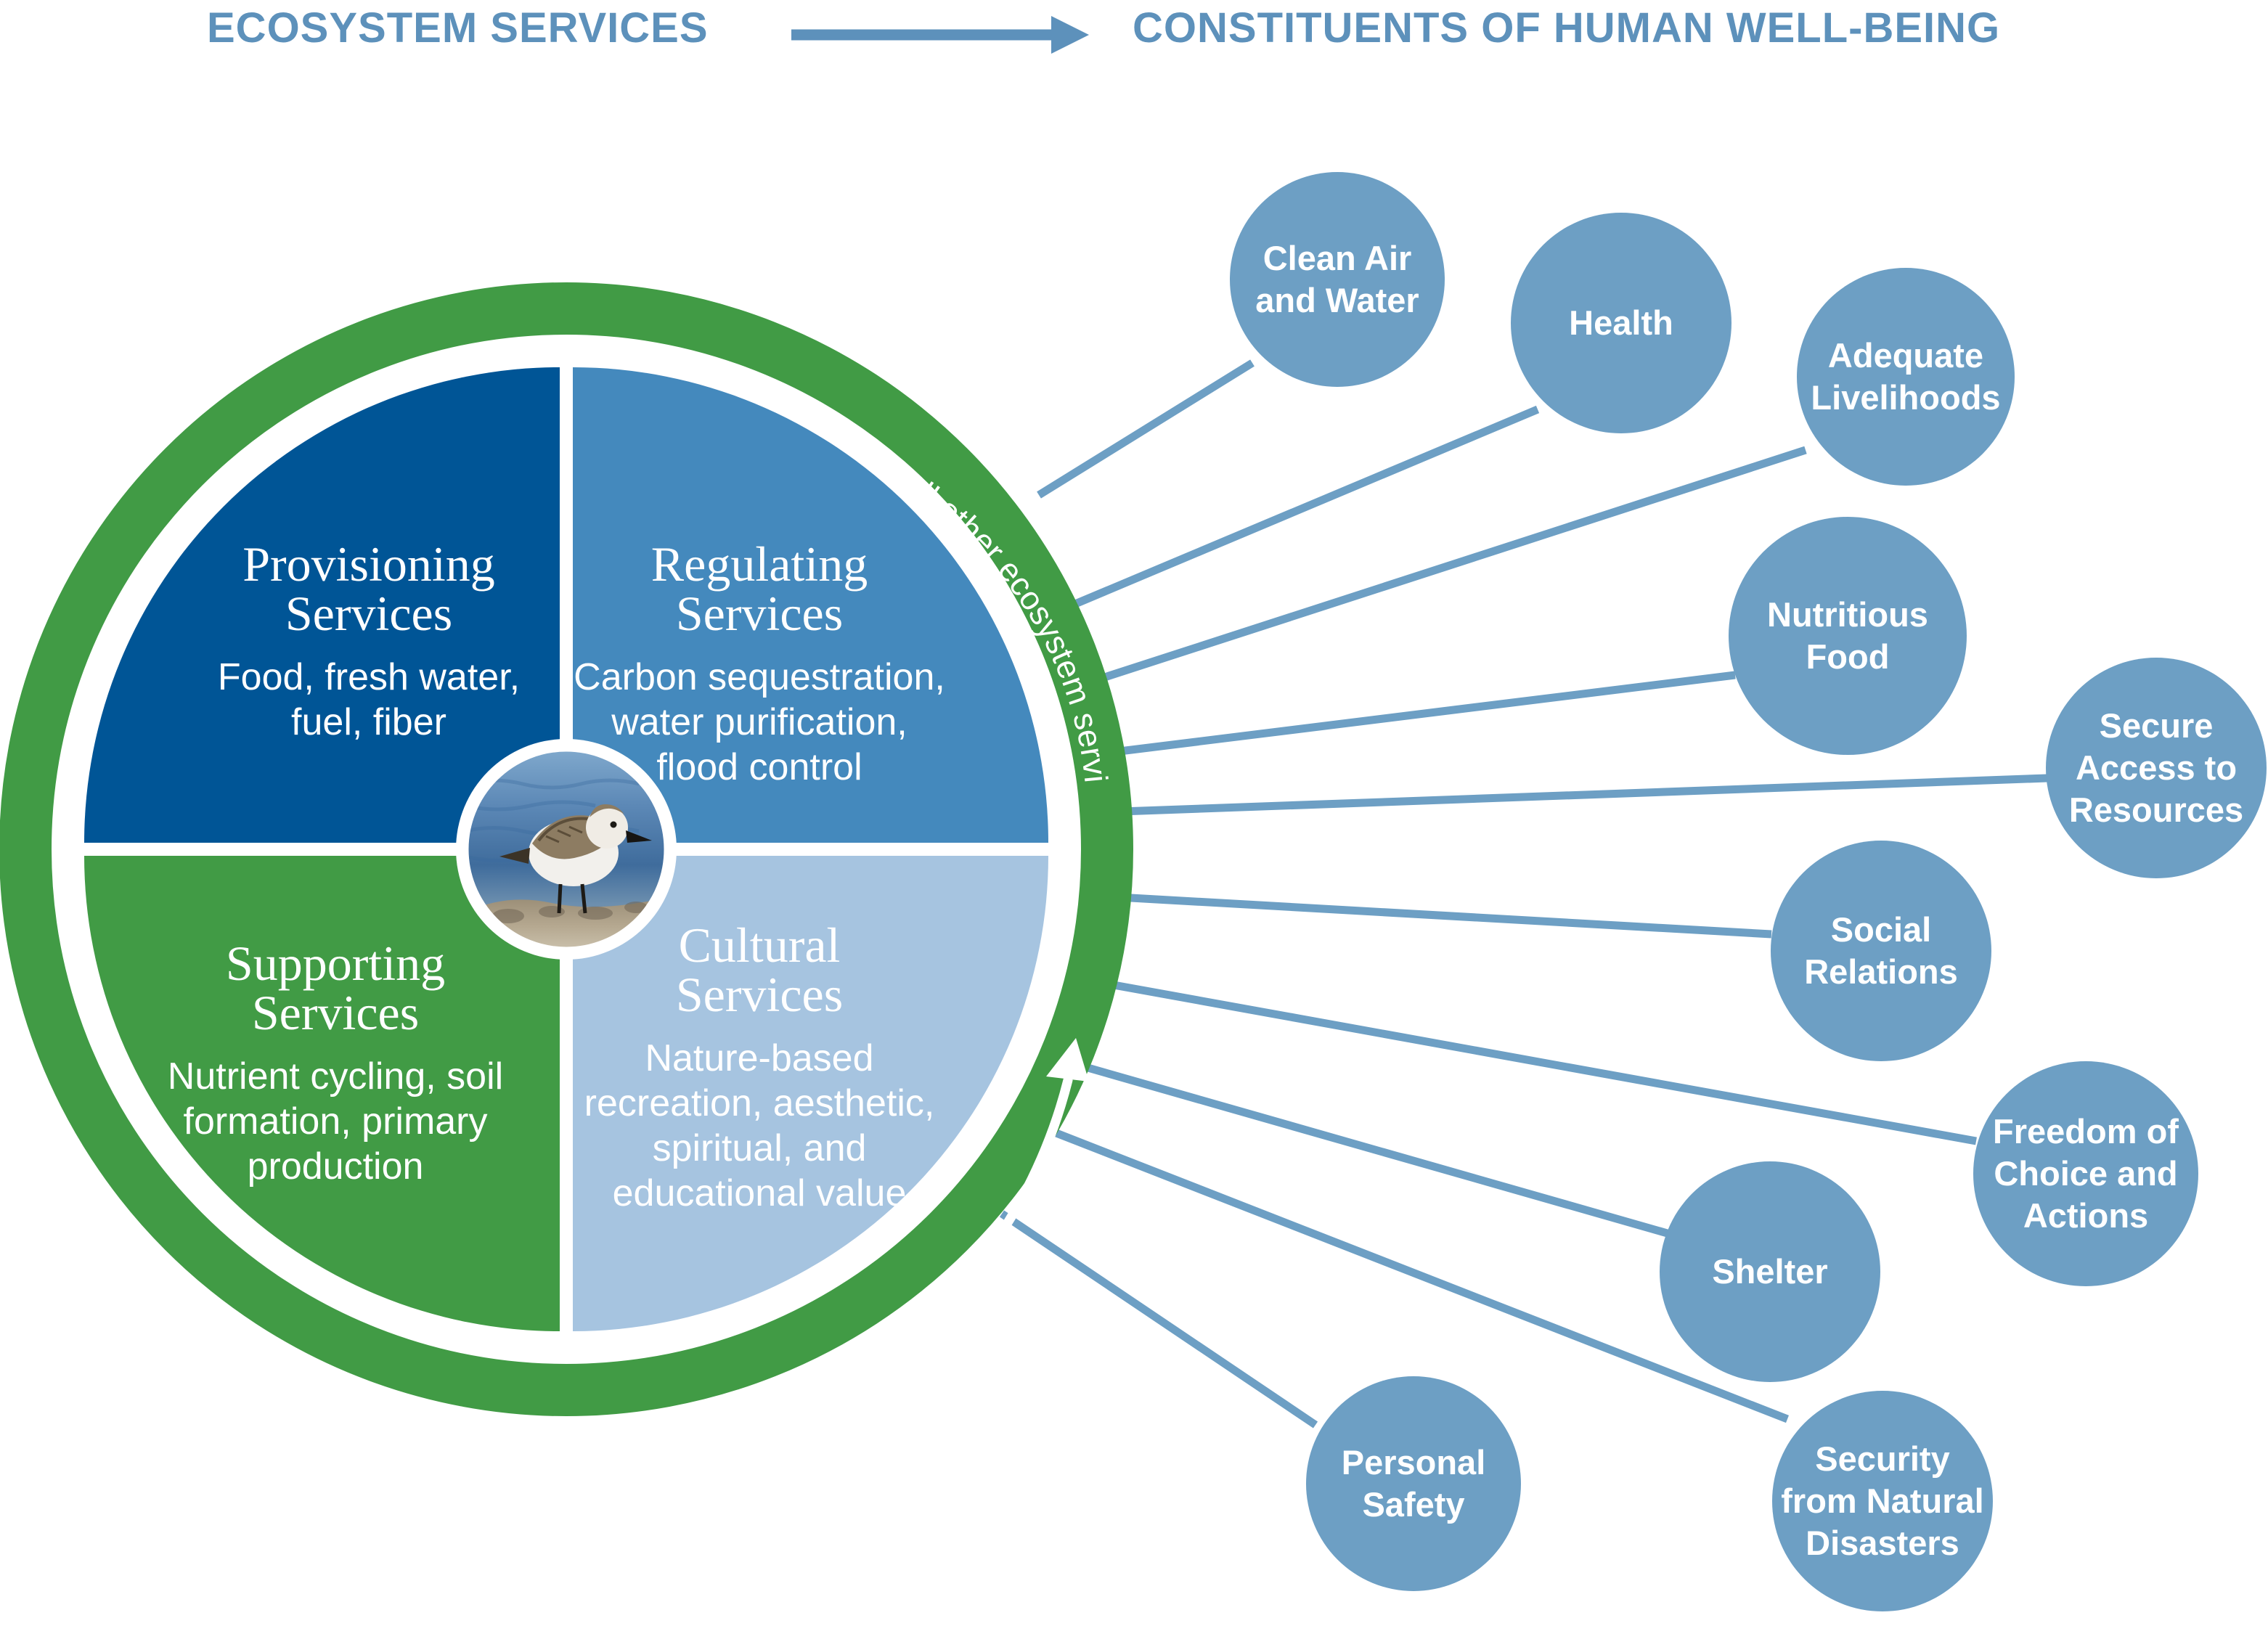 The width and height of the screenshot is (2268, 1647). I want to click on supporting-title-line-2: Services, so click(335, 1012).